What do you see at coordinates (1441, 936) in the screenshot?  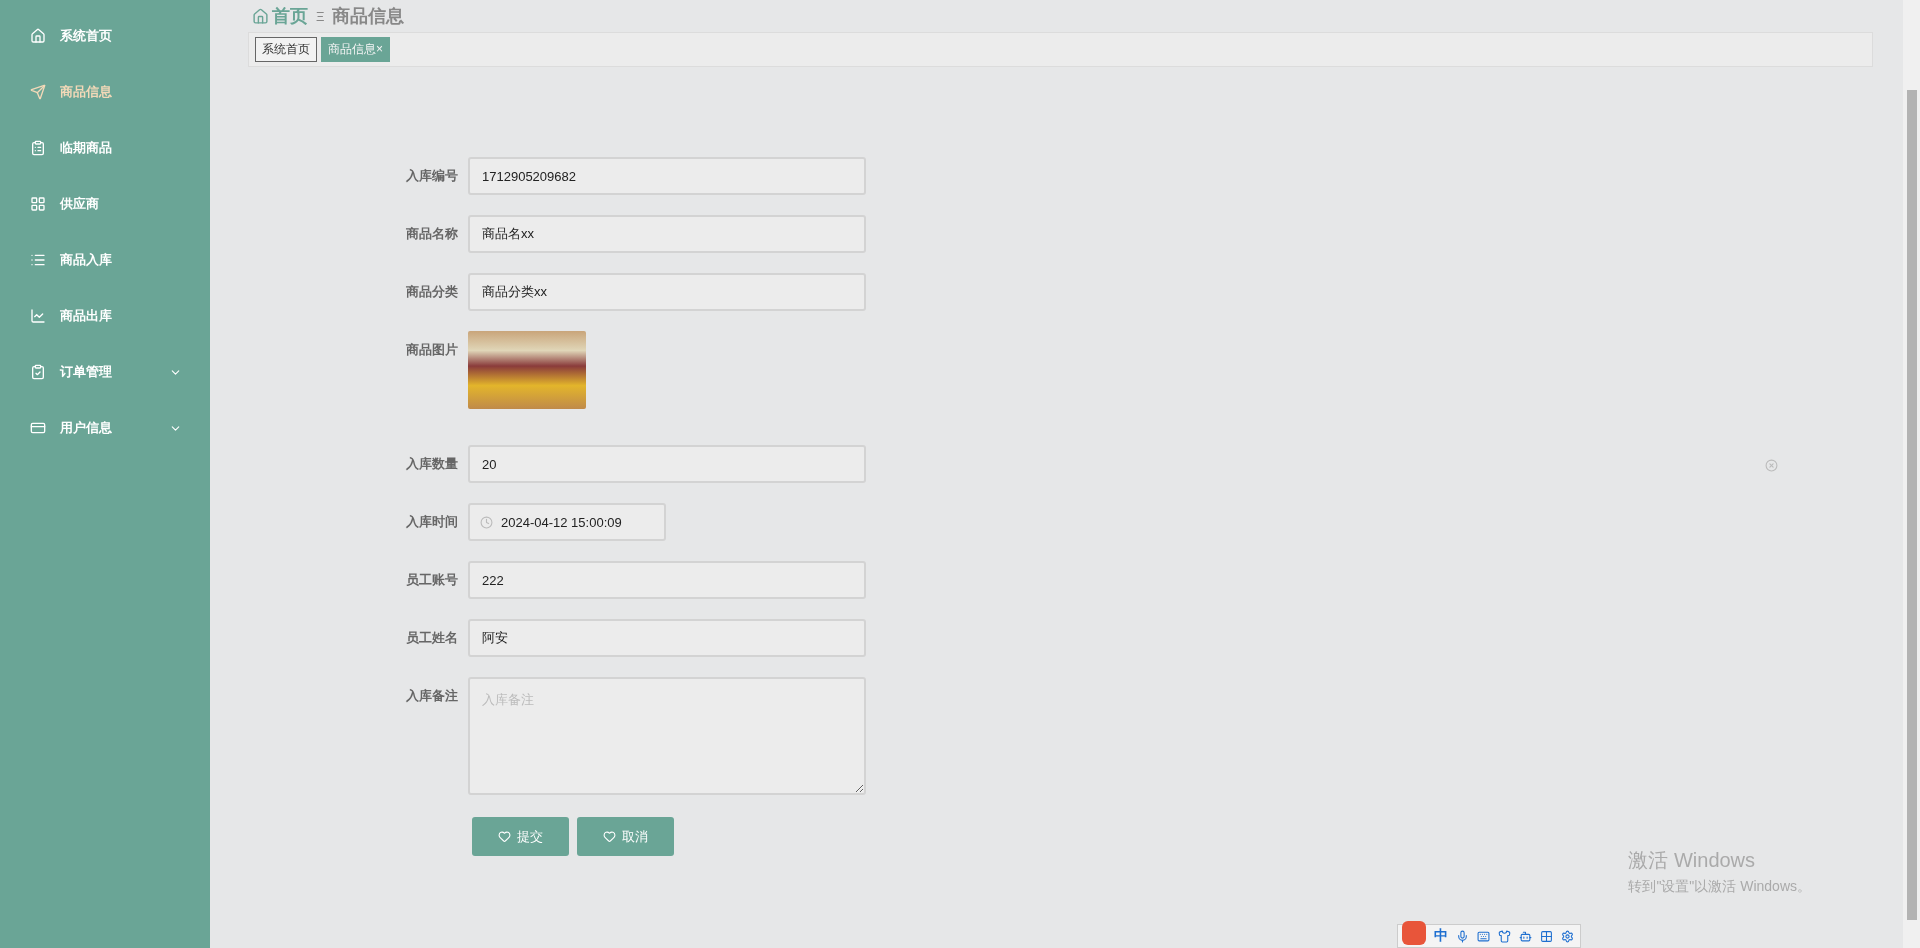 I see `ime-mode-toggle: 中` at bounding box center [1441, 936].